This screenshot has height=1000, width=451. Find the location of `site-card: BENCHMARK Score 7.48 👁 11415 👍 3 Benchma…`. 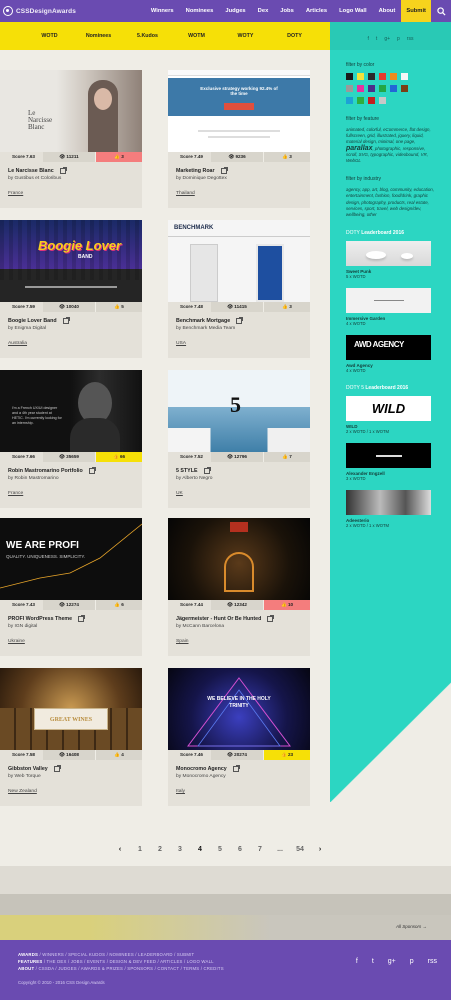

site-card: BENCHMARK Score 7.48 👁 11415 👍 3 Benchma… is located at coordinates (239, 289).